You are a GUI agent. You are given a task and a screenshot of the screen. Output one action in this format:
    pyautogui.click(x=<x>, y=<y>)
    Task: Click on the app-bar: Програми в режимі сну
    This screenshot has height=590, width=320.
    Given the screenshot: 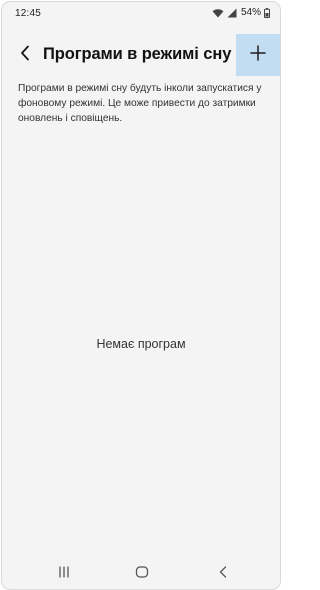 What is the action you would take?
    pyautogui.click(x=141, y=55)
    